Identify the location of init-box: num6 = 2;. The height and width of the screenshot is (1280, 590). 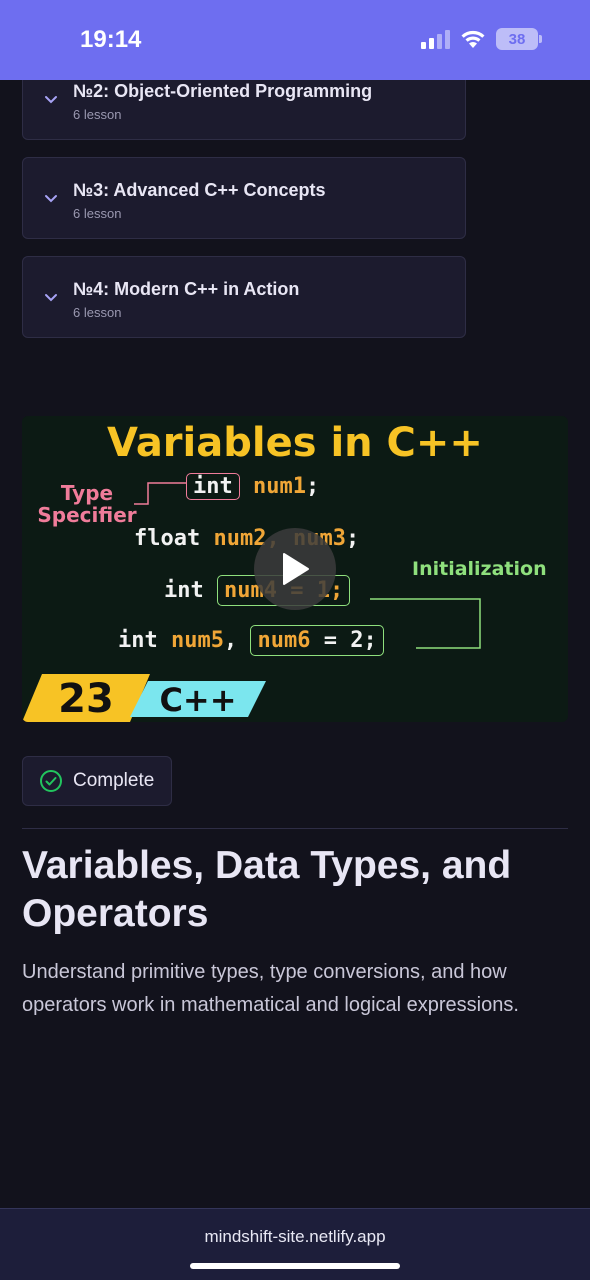
(317, 640).